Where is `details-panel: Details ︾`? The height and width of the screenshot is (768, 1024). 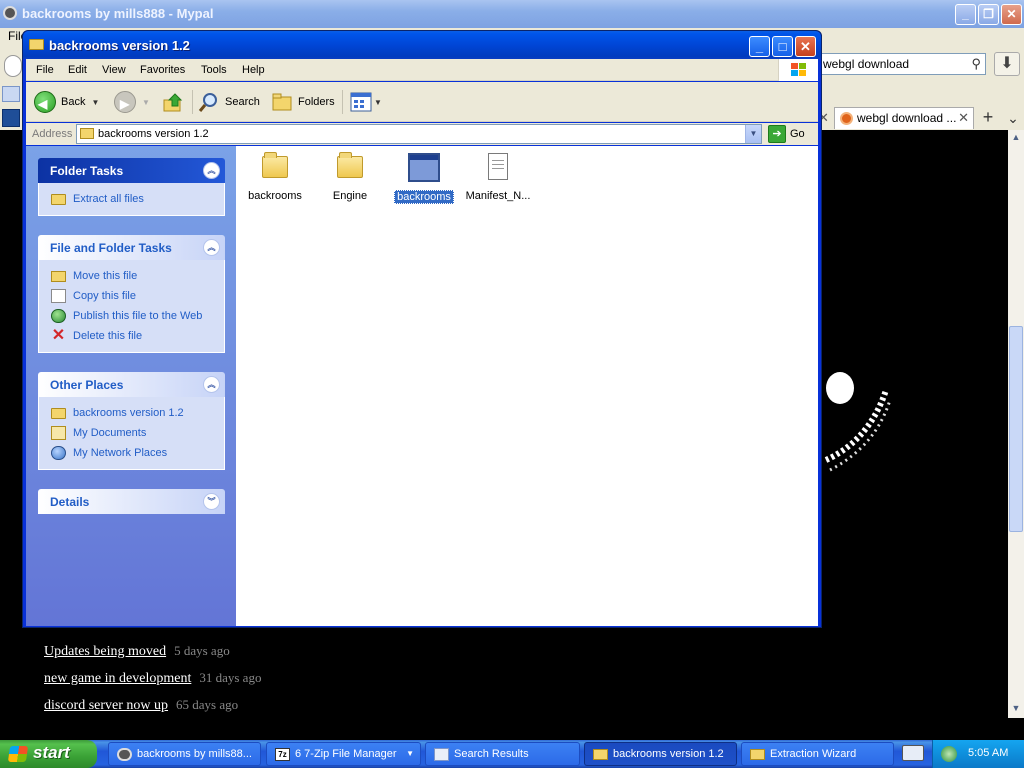 details-panel: Details ︾ is located at coordinates (131, 501).